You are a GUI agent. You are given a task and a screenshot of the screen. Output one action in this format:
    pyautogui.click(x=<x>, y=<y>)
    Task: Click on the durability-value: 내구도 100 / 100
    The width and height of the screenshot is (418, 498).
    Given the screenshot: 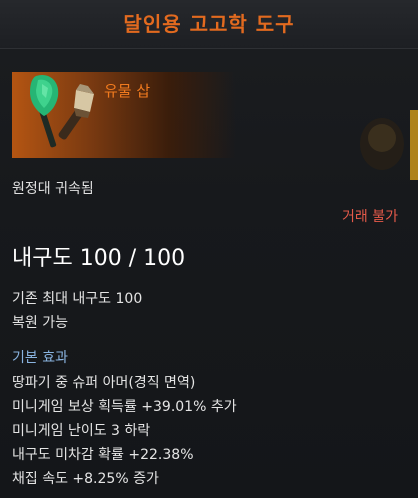 What is the action you would take?
    pyautogui.click(x=99, y=258)
    